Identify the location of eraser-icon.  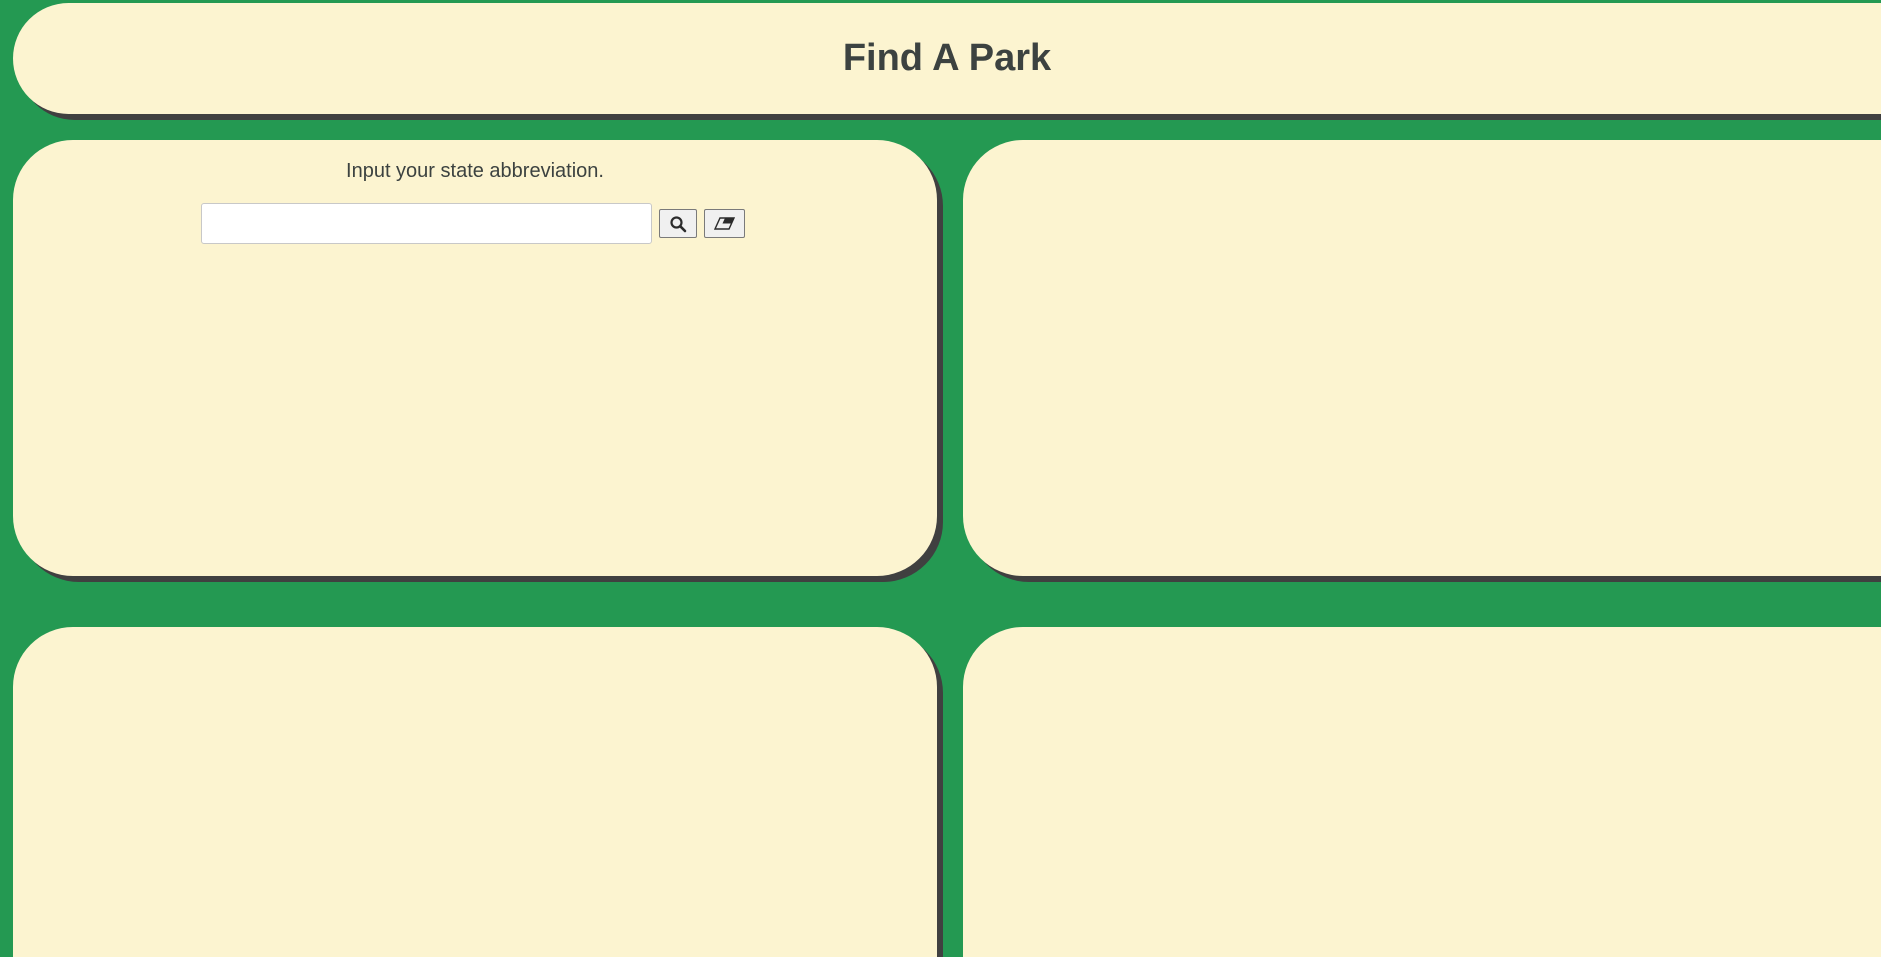
(724, 223).